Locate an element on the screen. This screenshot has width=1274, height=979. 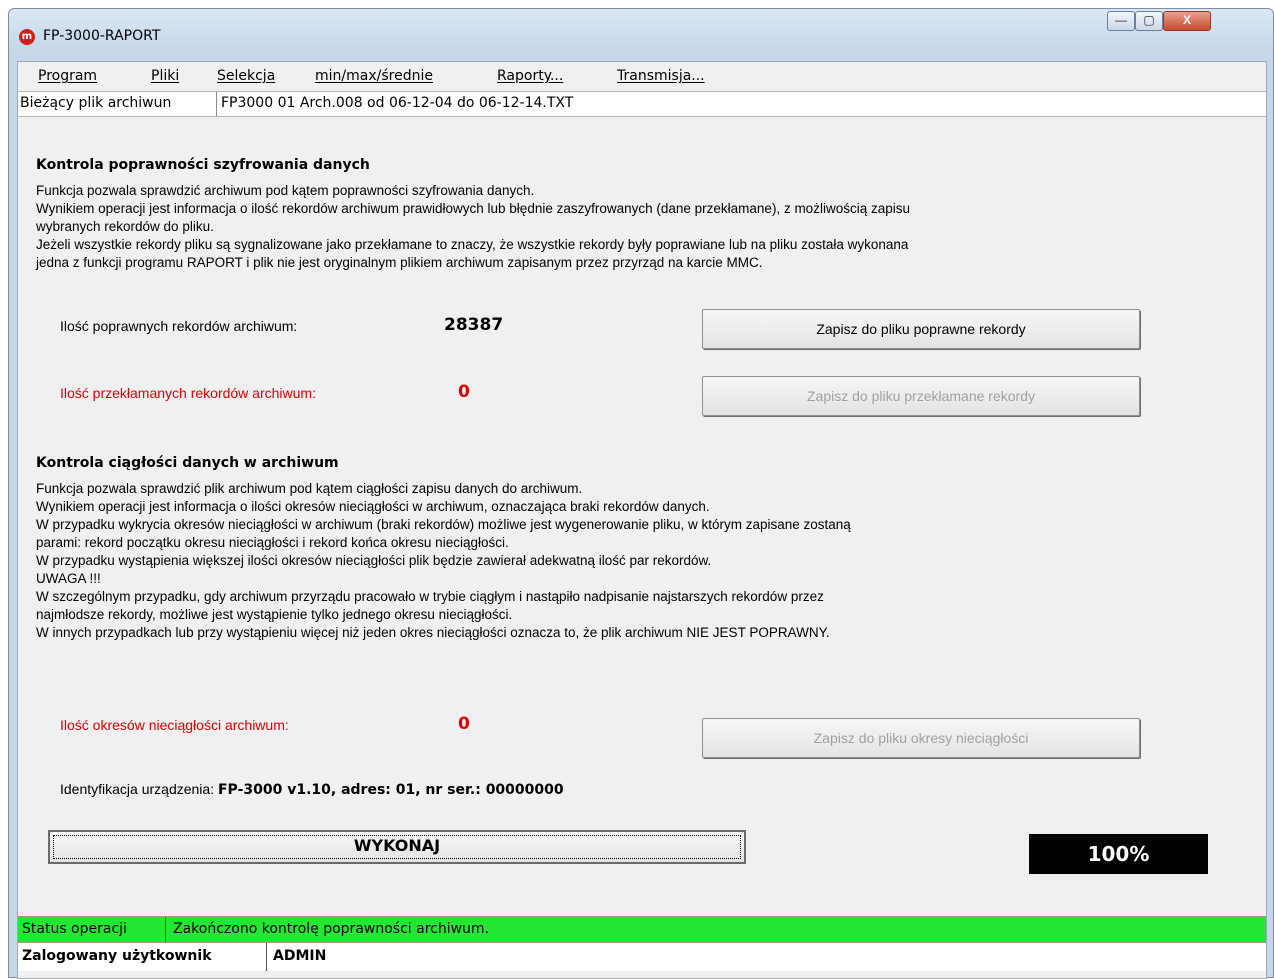
menu-program: Program is located at coordinates (67, 76).